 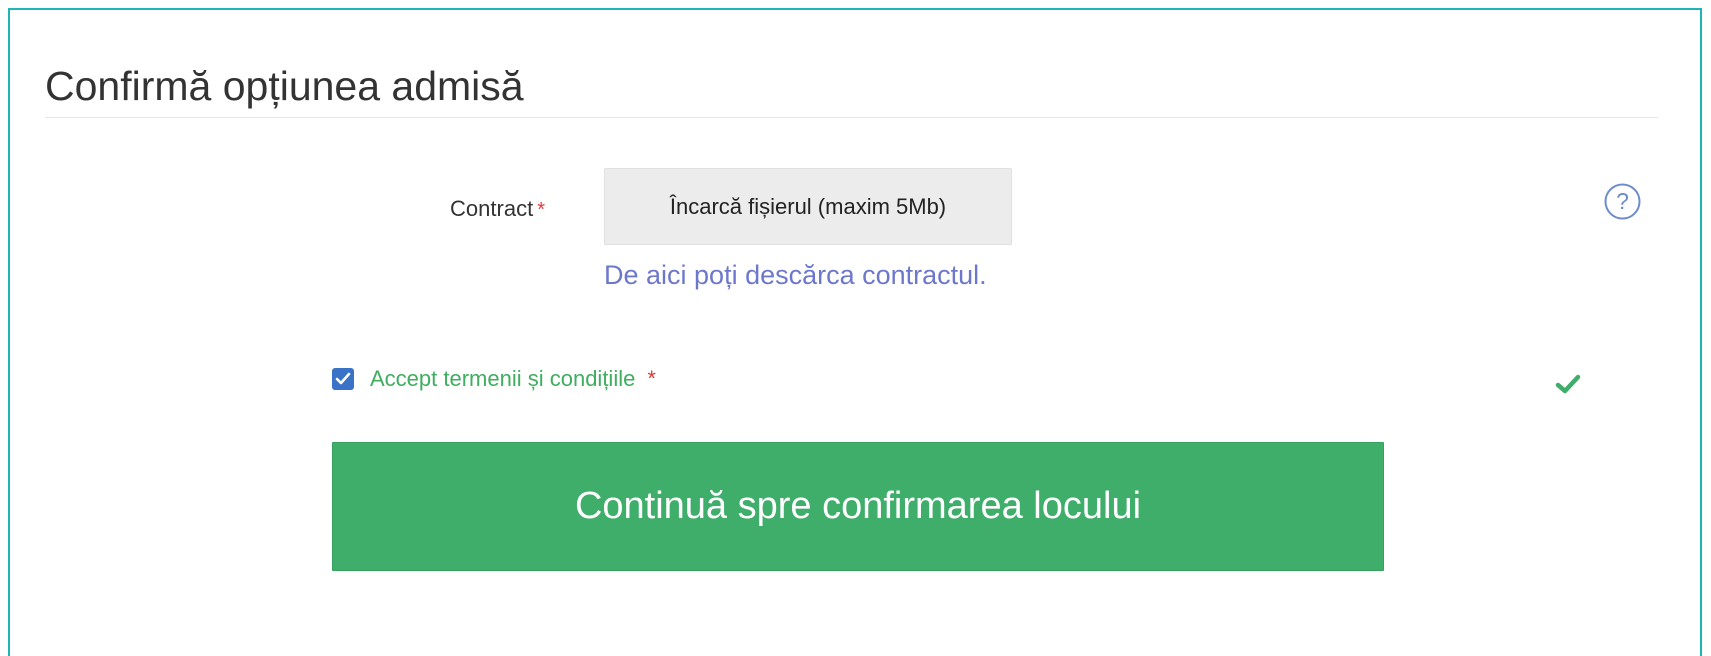 What do you see at coordinates (795, 275) in the screenshot?
I see `download-contract-link: De aici poți descărca contractul.` at bounding box center [795, 275].